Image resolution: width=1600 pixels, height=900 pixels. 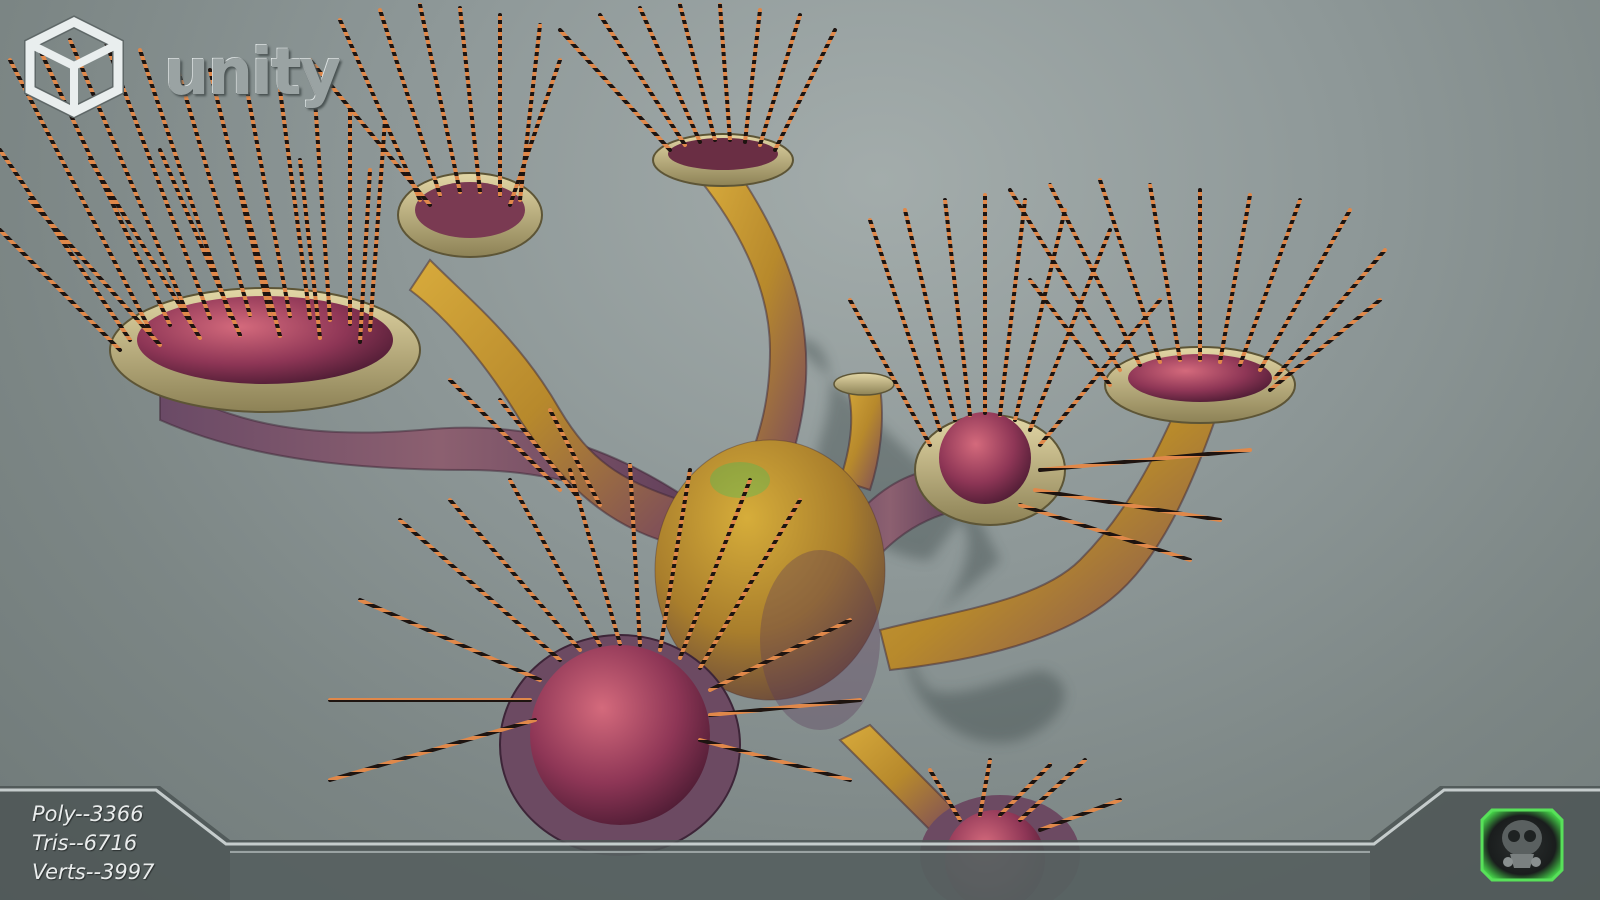 I want to click on poly-count: Poly--3366, so click(x=88, y=814).